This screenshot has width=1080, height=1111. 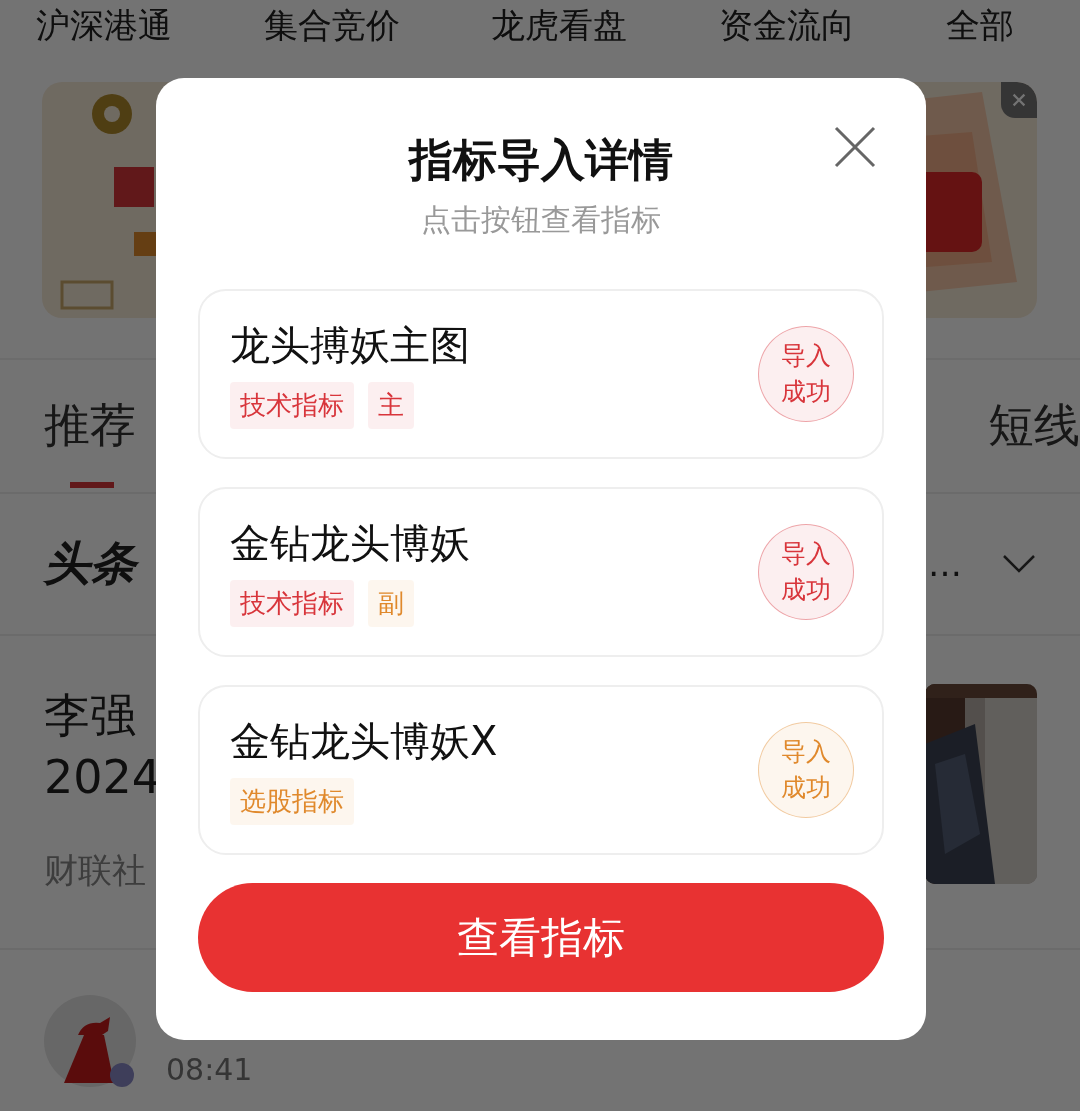 What do you see at coordinates (391, 603) in the screenshot?
I see `tag: 副` at bounding box center [391, 603].